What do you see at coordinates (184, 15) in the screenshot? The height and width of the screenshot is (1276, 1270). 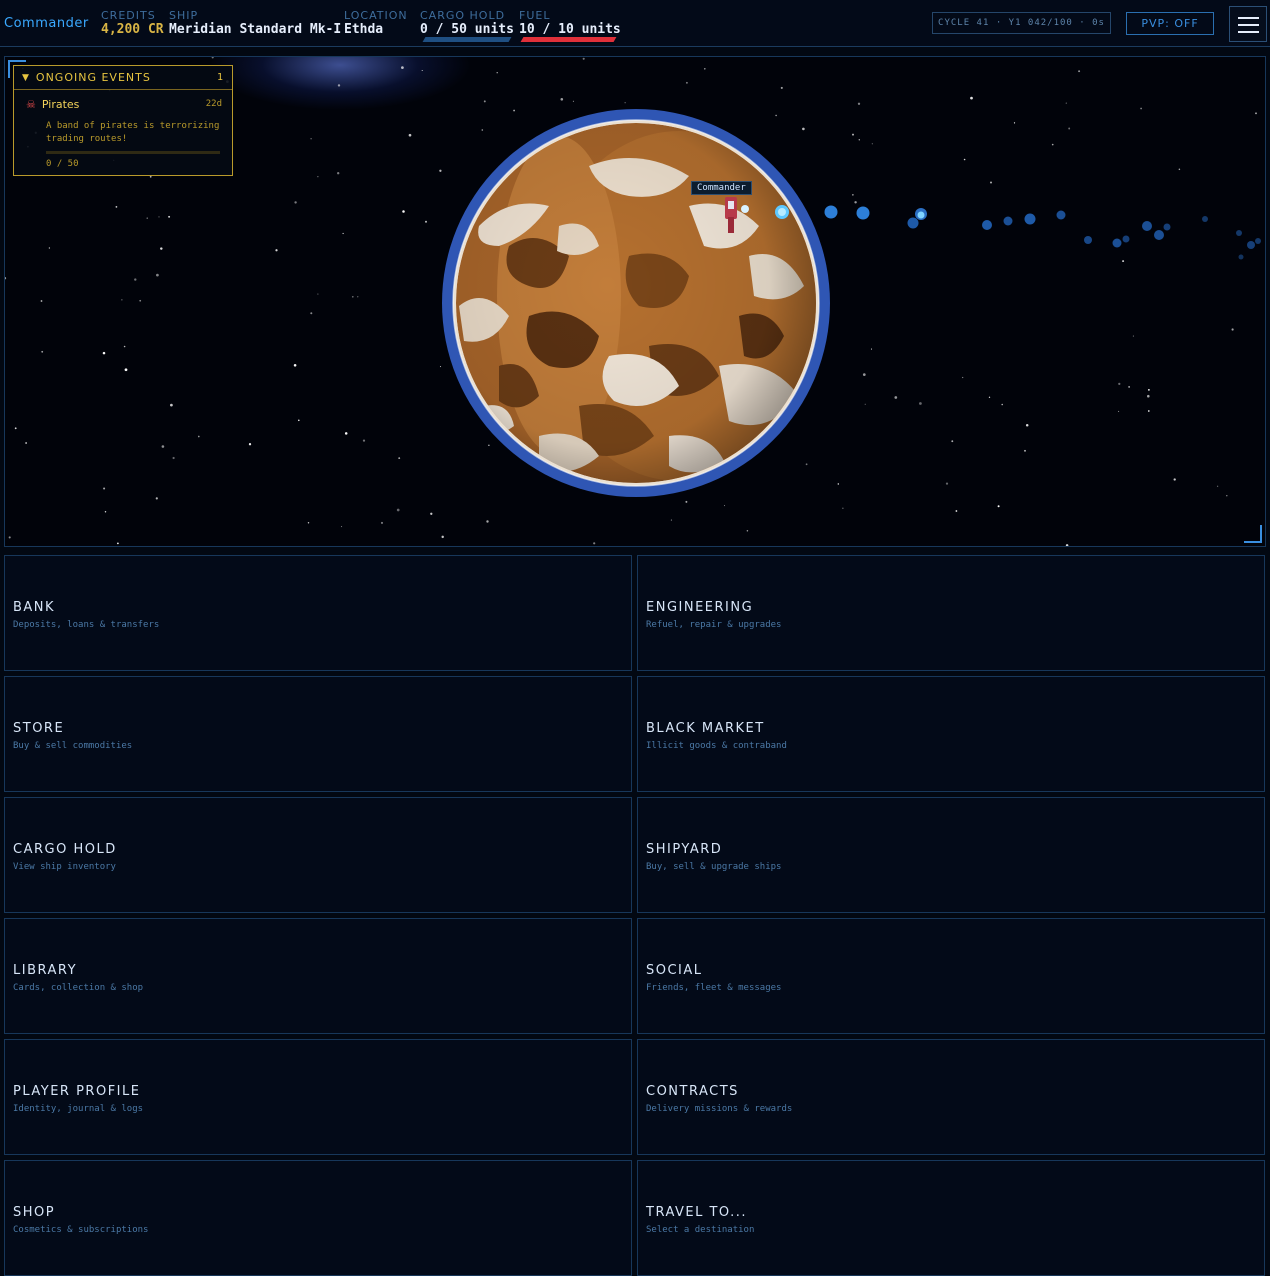 I see `ship-label: SHIP` at bounding box center [184, 15].